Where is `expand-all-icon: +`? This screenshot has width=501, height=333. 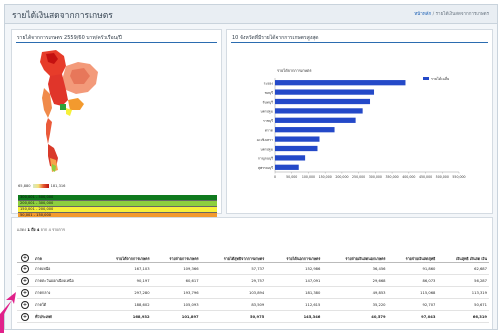
expand-all-icon: + is located at coordinates (25, 258).